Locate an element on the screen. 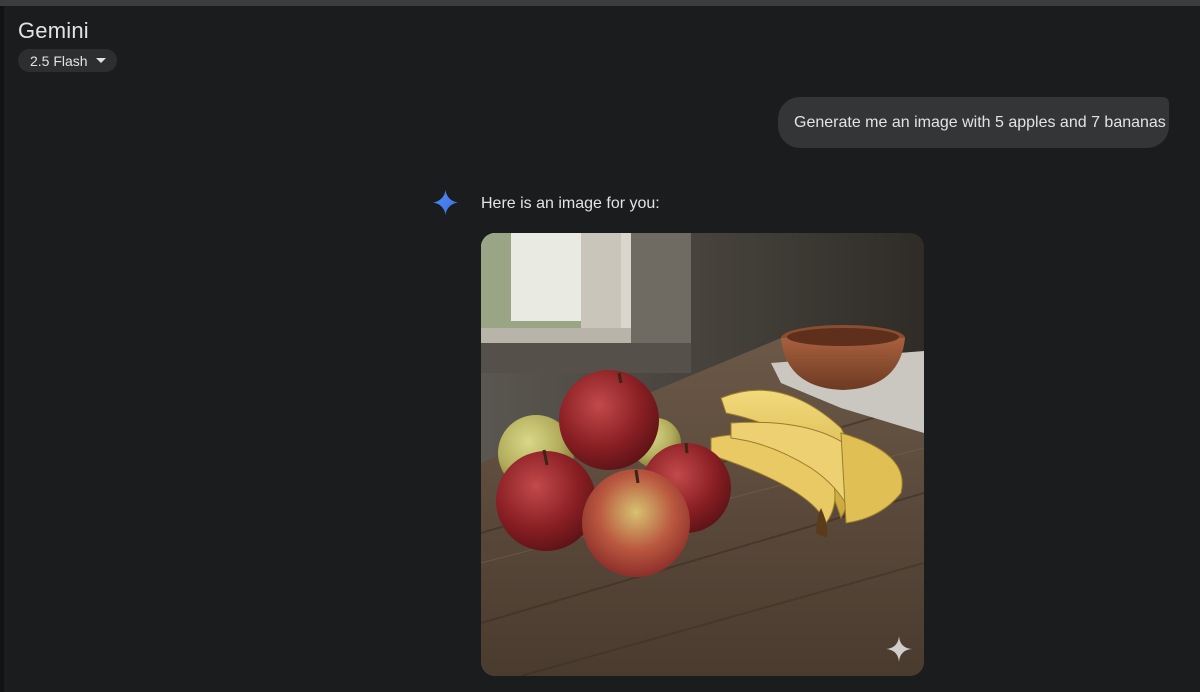 This screenshot has height=692, width=1200. app-title: Gemini is located at coordinates (53, 31).